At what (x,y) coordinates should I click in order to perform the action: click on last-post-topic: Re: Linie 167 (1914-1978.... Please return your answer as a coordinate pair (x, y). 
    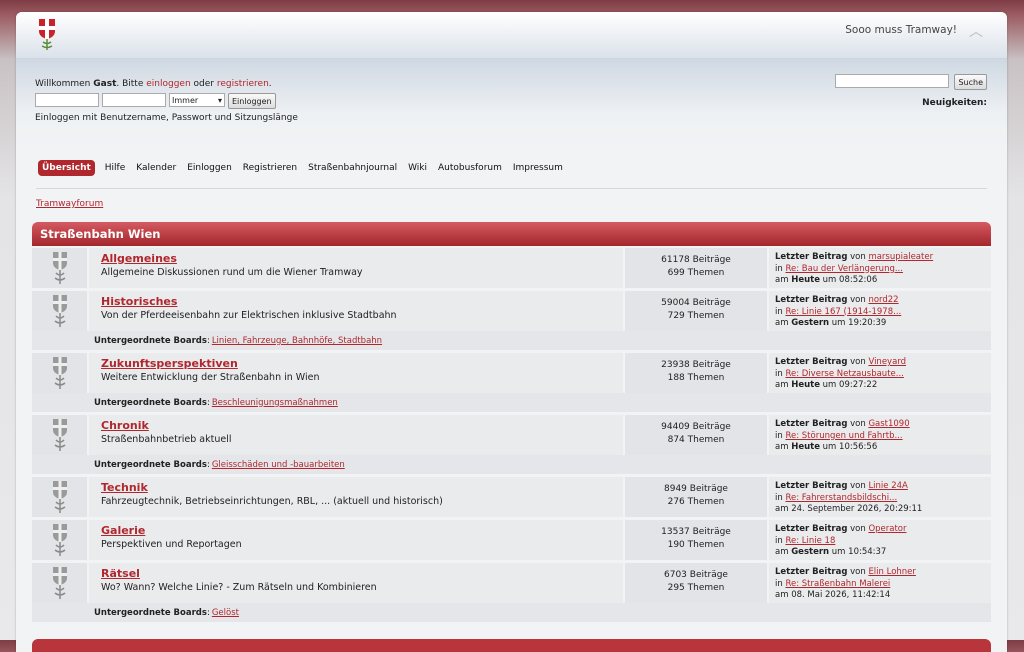
    Looking at the image, I should click on (843, 312).